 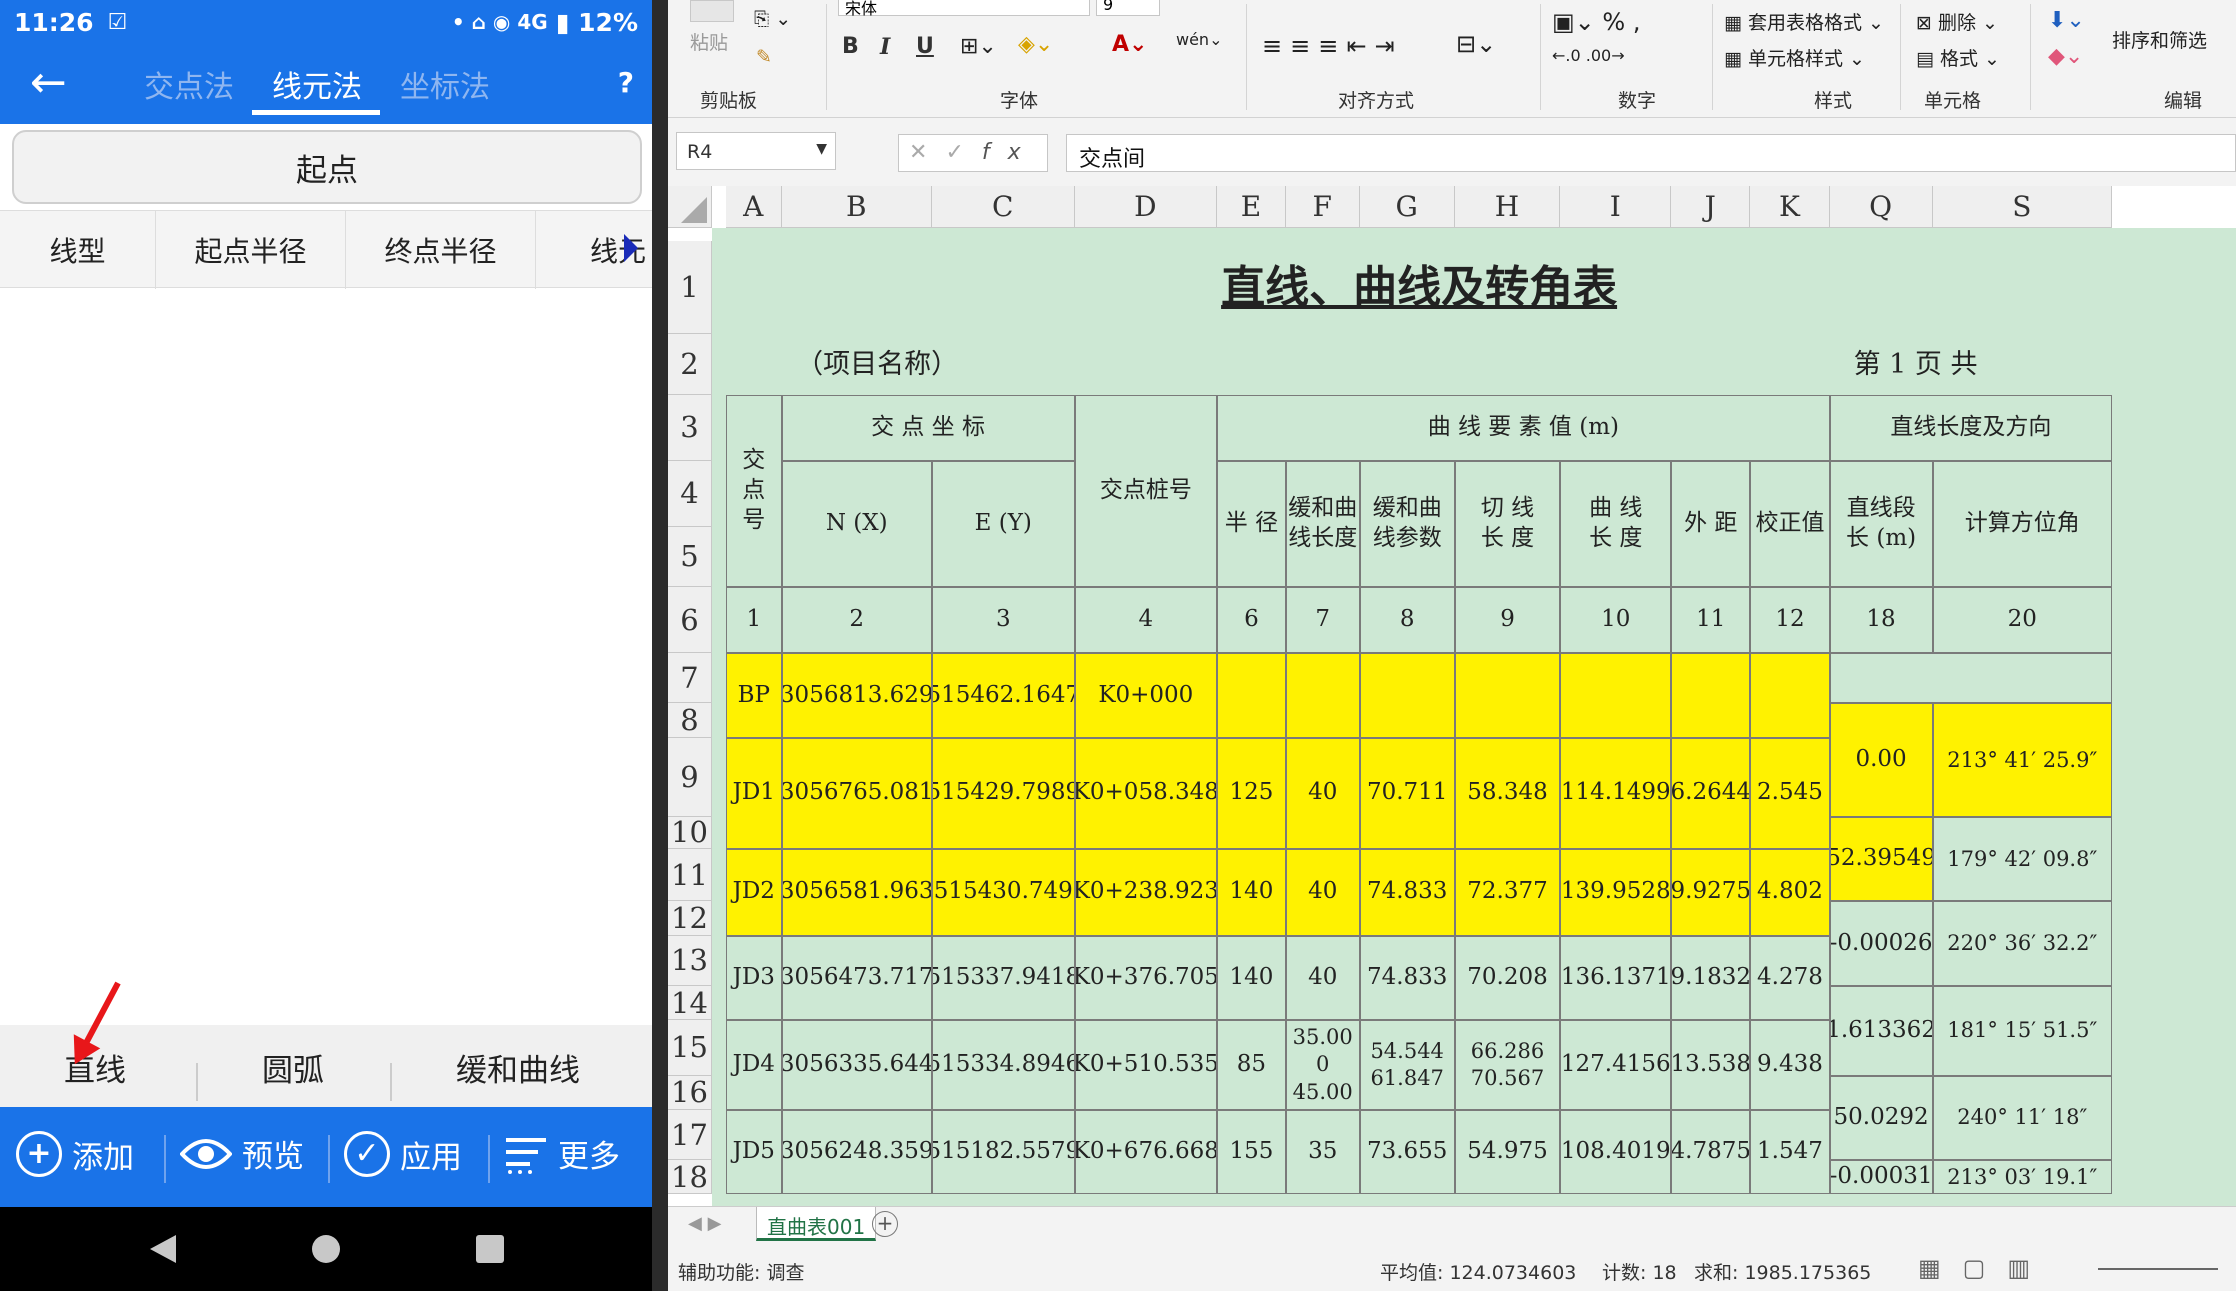 What do you see at coordinates (690, 960) in the screenshot?
I see `row-header-13: 13` at bounding box center [690, 960].